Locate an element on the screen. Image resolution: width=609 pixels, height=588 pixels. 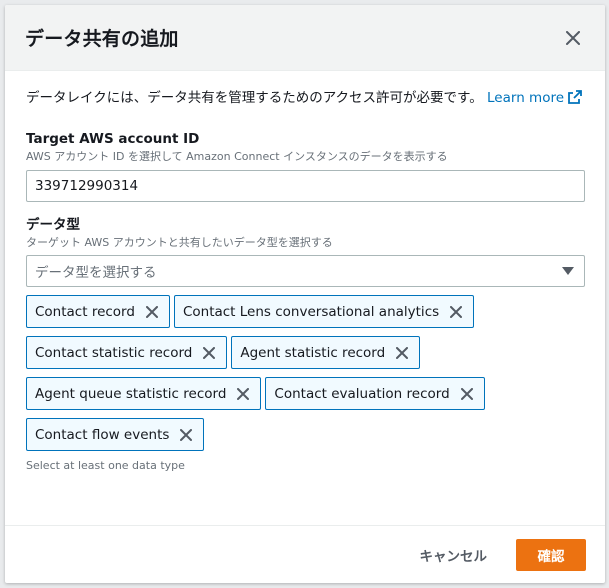
constraint-text: Select at least one data type is located at coordinates (105, 465).